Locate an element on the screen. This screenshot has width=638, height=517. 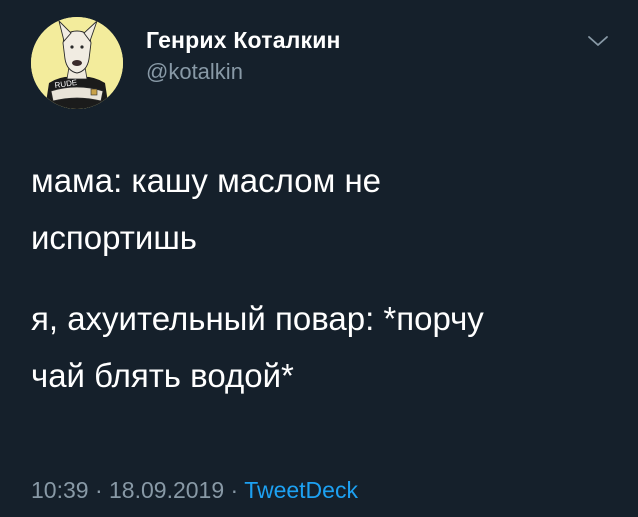
chevron-down-icon is located at coordinates (598, 41).